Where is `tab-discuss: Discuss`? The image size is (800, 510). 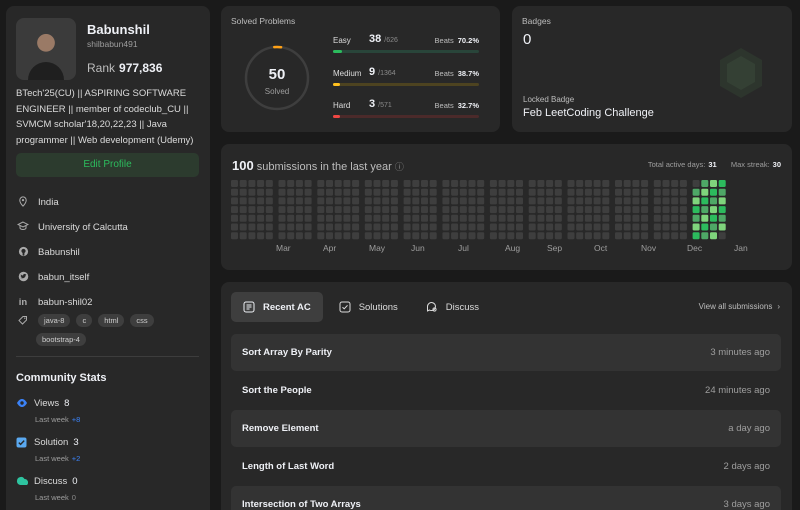
tab-discuss: Discuss is located at coordinates (452, 307).